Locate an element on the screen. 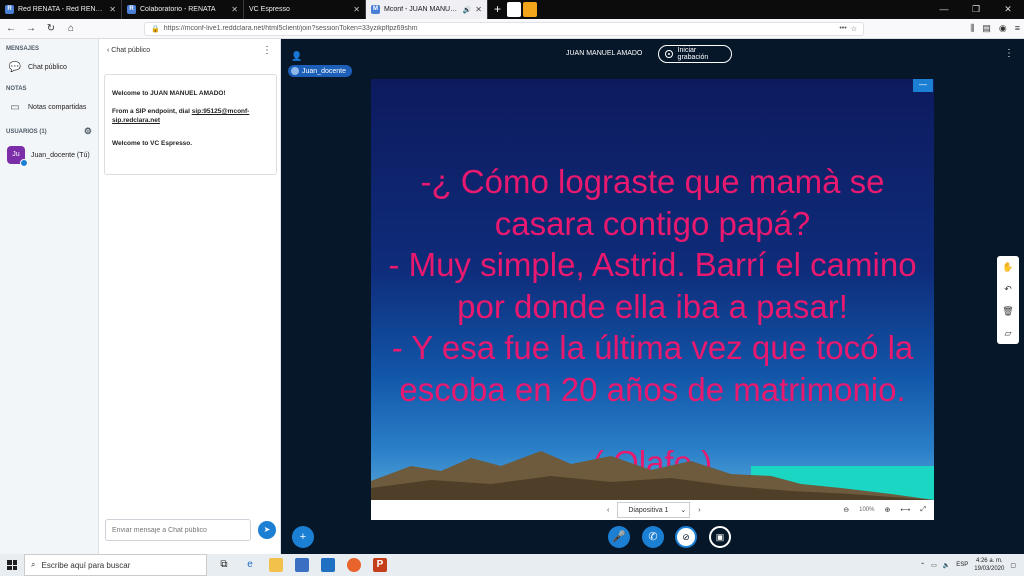 The height and width of the screenshot is (576, 1024). clock-date: 19/03/2020 is located at coordinates (989, 569).